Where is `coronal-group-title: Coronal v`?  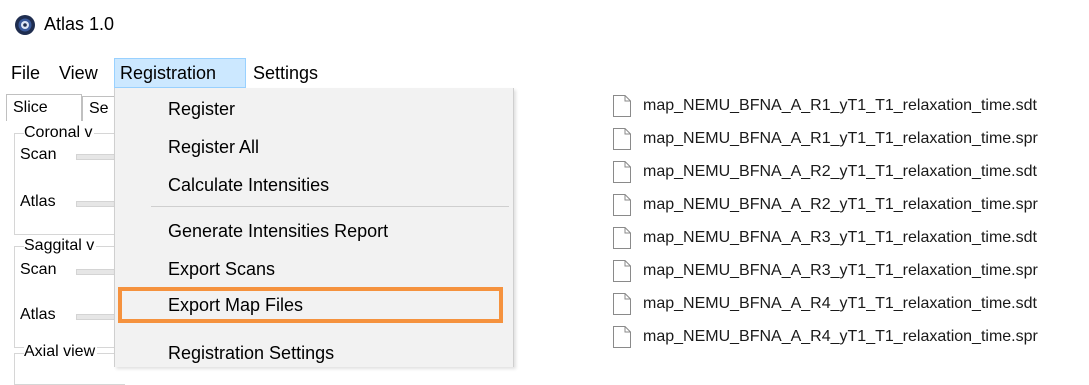 coronal-group-title: Coronal v is located at coordinates (59, 133).